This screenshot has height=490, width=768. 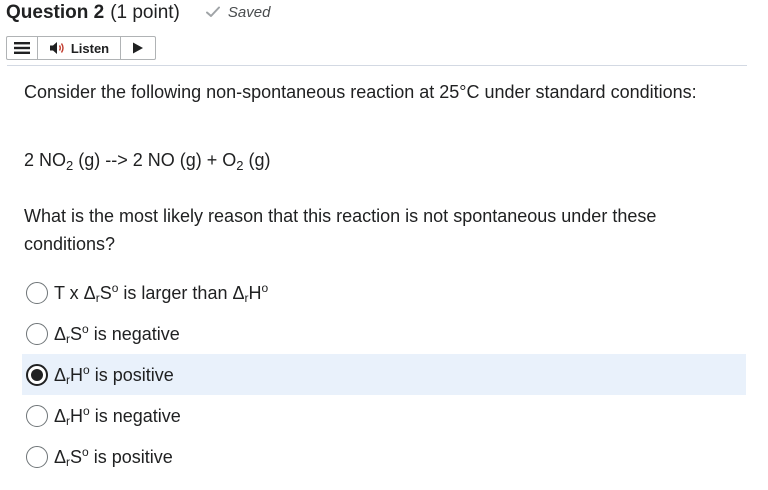 What do you see at coordinates (384, 333) in the screenshot?
I see `answer-option: ΔrSo is negative` at bounding box center [384, 333].